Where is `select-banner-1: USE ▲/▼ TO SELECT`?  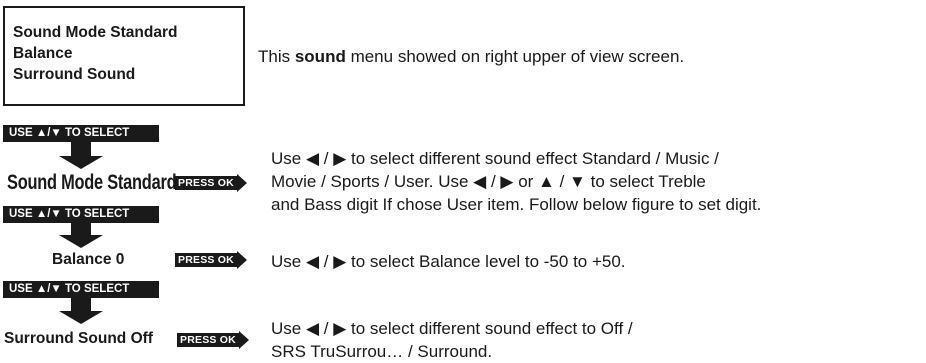
select-banner-1: USE ▲/▼ TO SELECT is located at coordinates (81, 133).